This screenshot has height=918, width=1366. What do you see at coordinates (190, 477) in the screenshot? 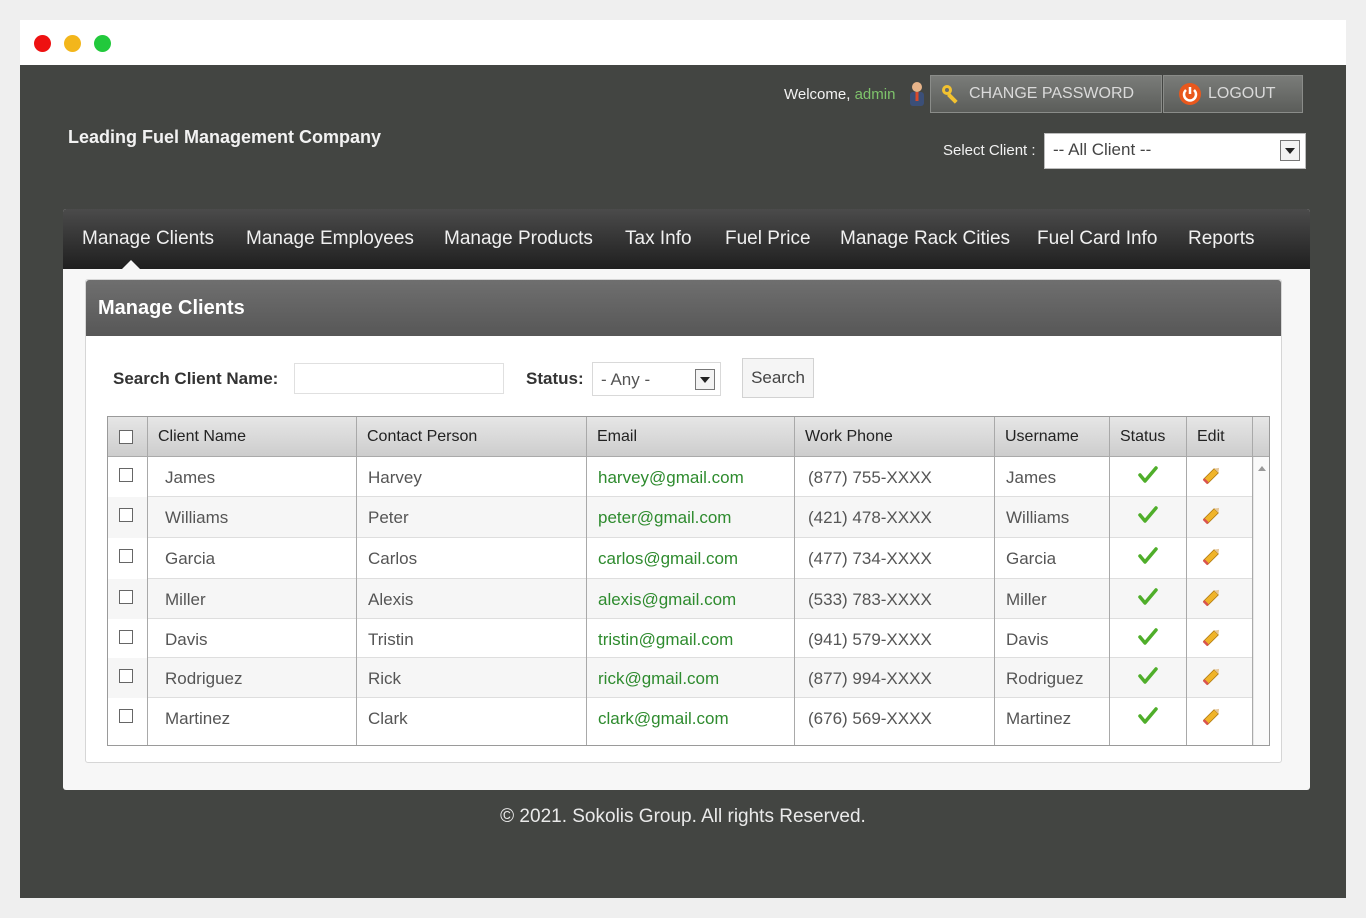
I see `client-name-cell: James` at bounding box center [190, 477].